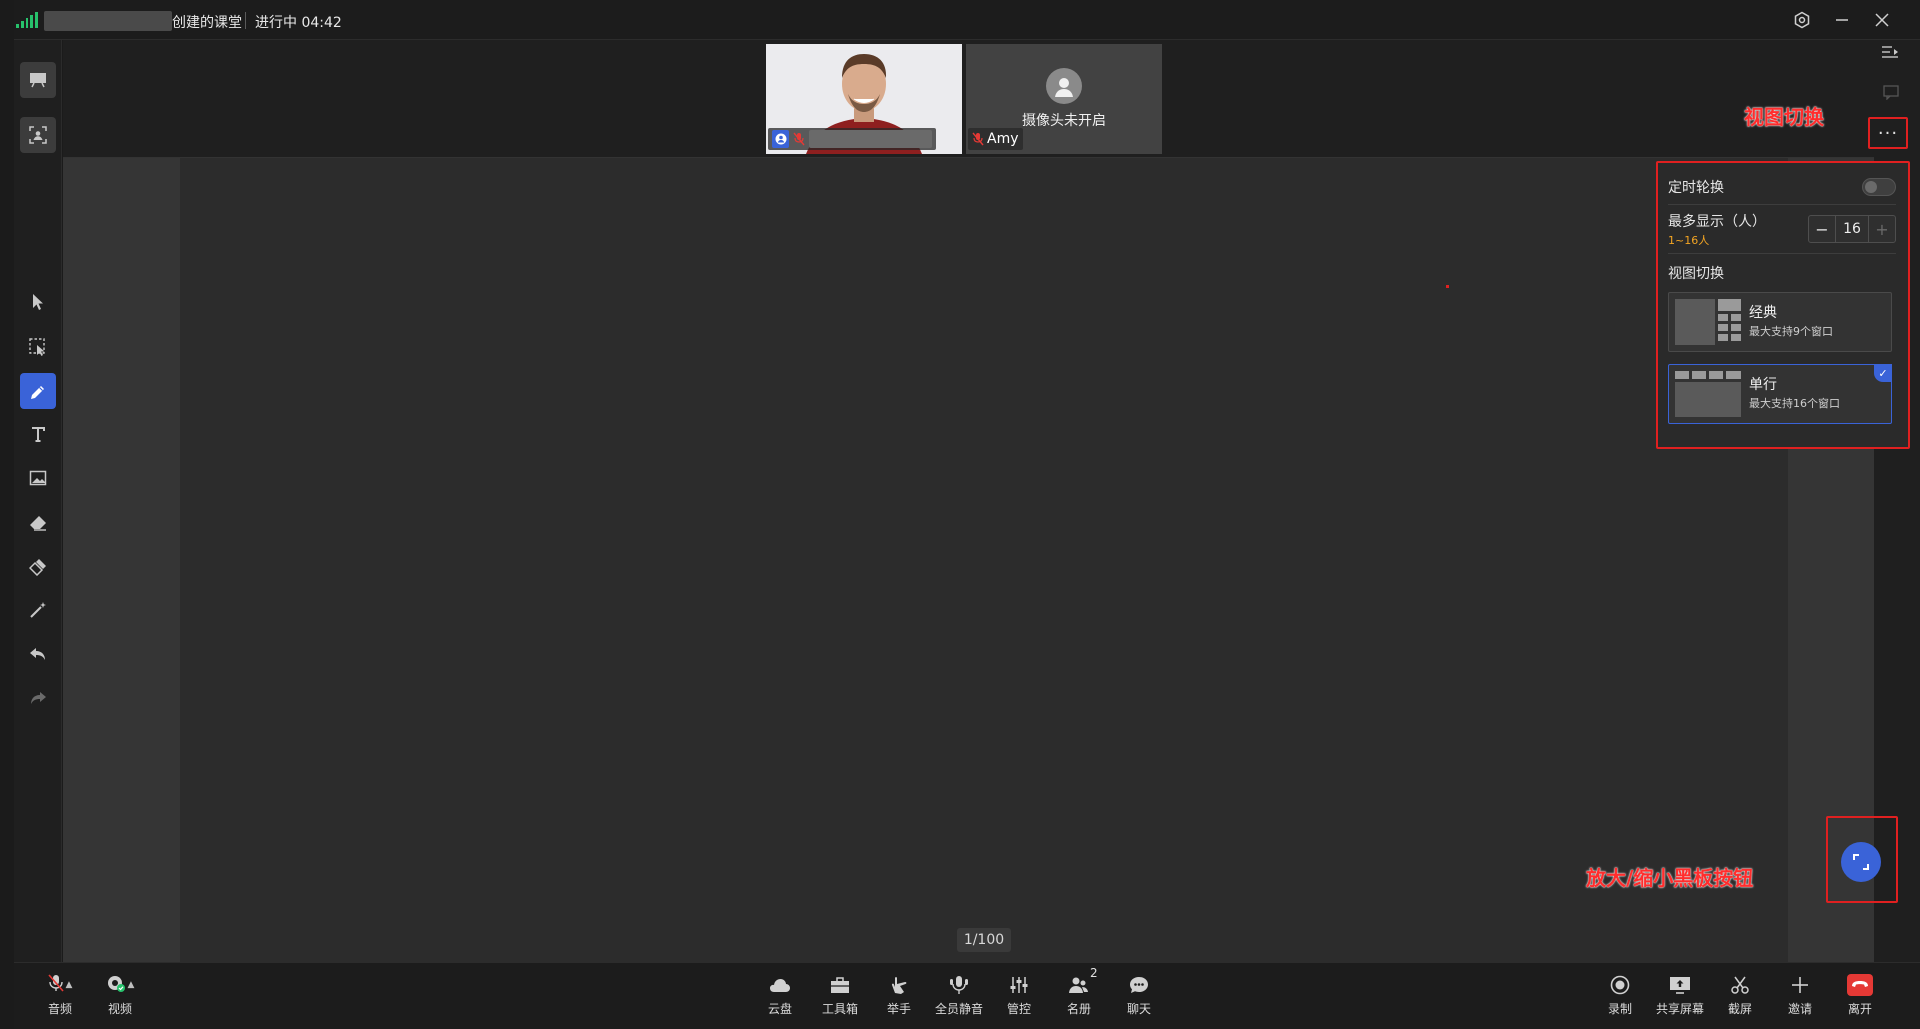  Describe the element at coordinates (38, 434) in the screenshot. I see `text-tool-icon` at that location.